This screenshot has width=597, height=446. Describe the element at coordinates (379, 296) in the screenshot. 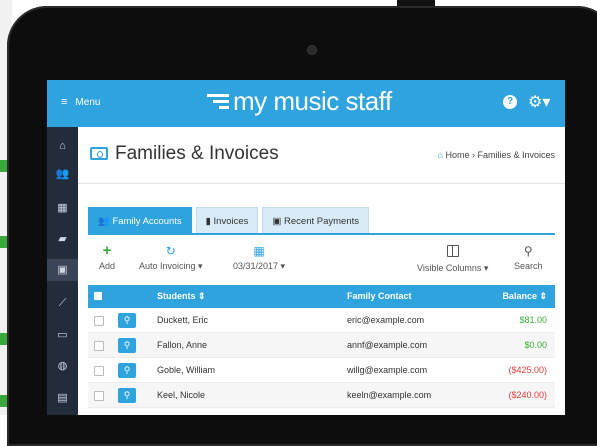

I see `family-contact-header: Family Contact` at that location.